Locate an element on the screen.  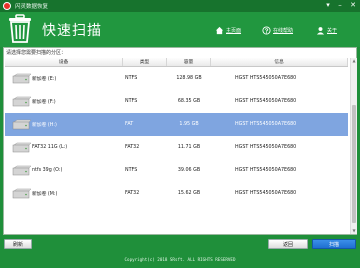
column-device: 设备 is located at coordinates (64, 62).